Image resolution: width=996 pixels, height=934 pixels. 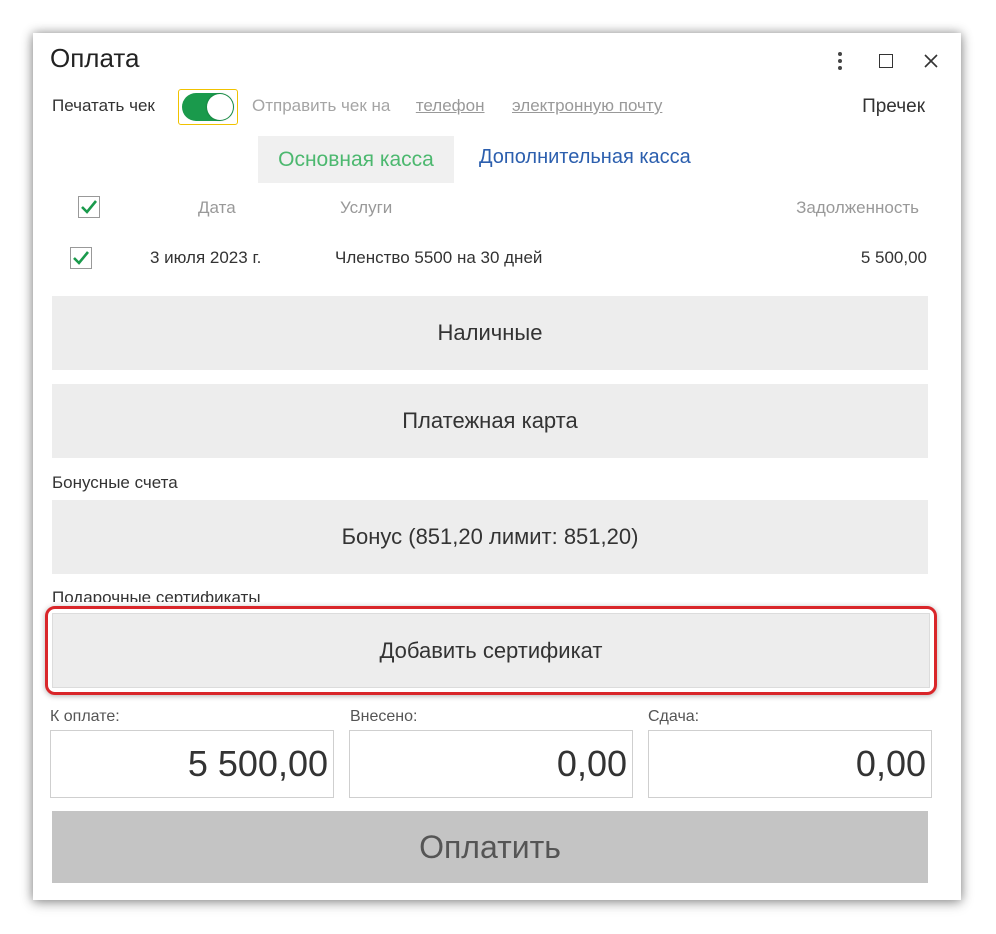 I want to click on paid-label: Внесено:, so click(x=384, y=716).